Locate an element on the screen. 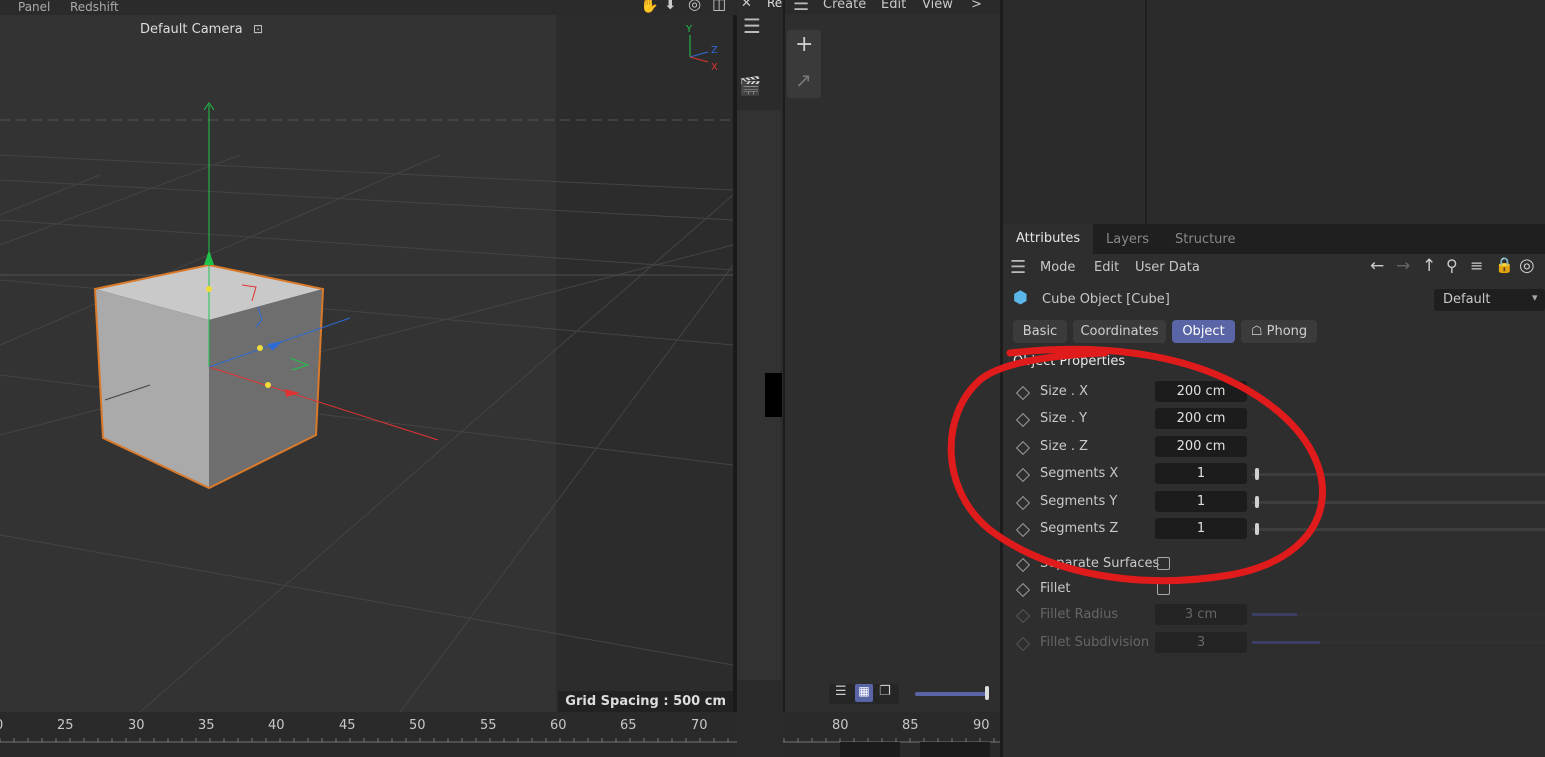 This screenshot has width=1545, height=757. fillet-radius-field: 3 cm is located at coordinates (1201, 614).